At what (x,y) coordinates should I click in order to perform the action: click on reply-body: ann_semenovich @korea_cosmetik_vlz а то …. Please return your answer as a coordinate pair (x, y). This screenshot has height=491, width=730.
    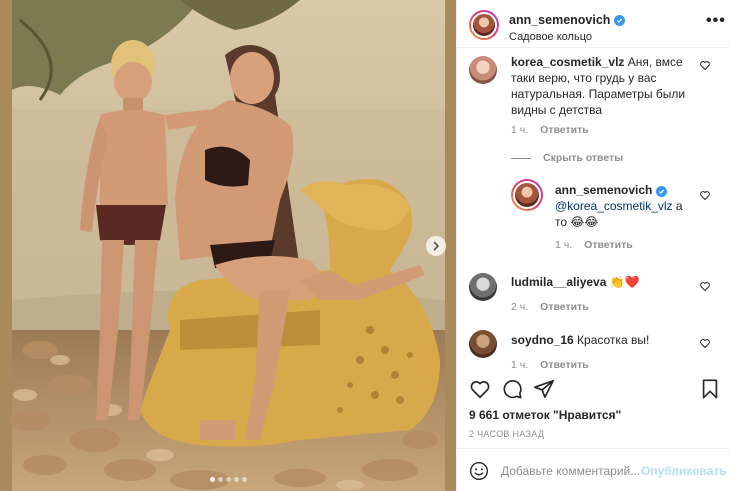
    Looking at the image, I should click on (625, 206).